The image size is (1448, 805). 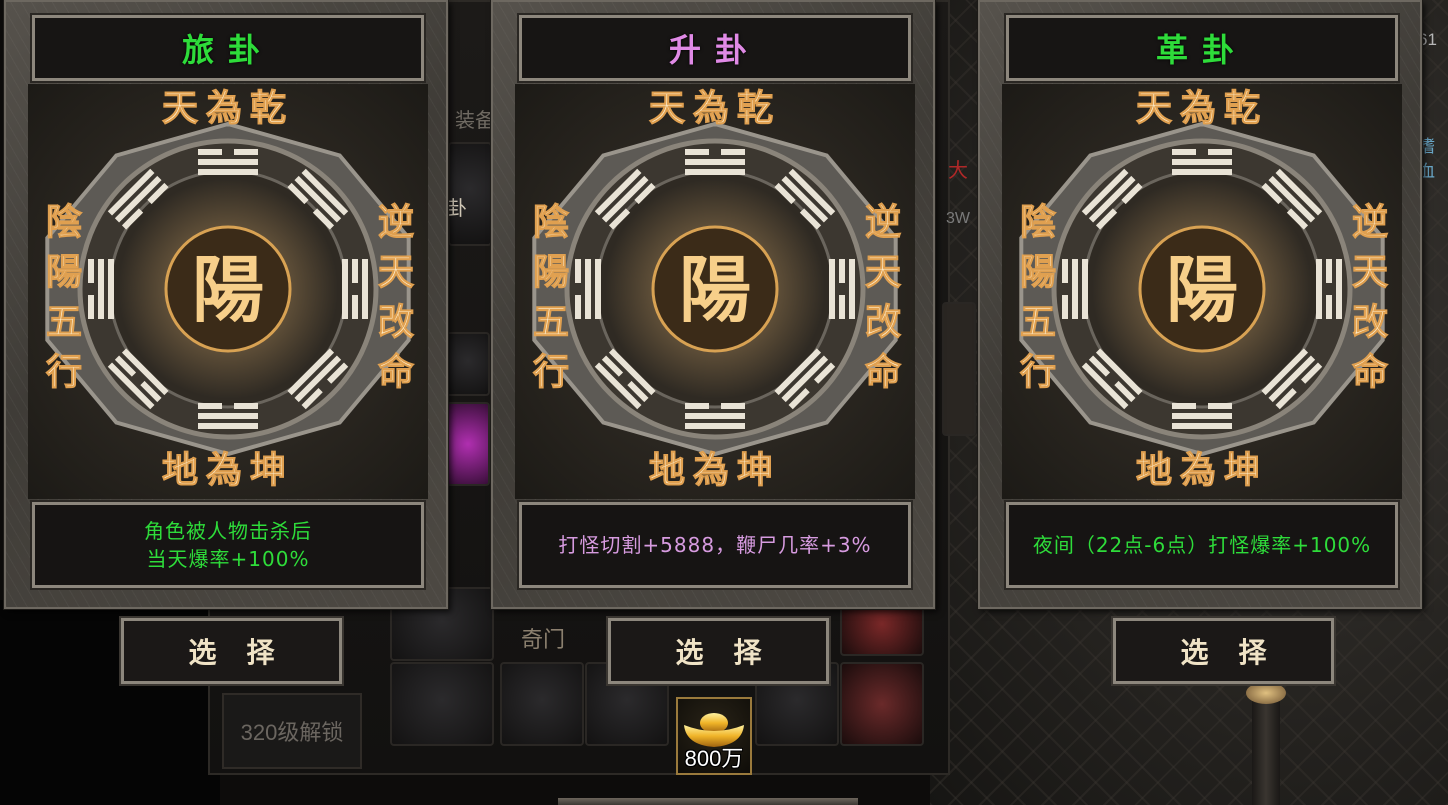 I want to click on hud-status-label: 嗜血, so click(x=1426, y=159).